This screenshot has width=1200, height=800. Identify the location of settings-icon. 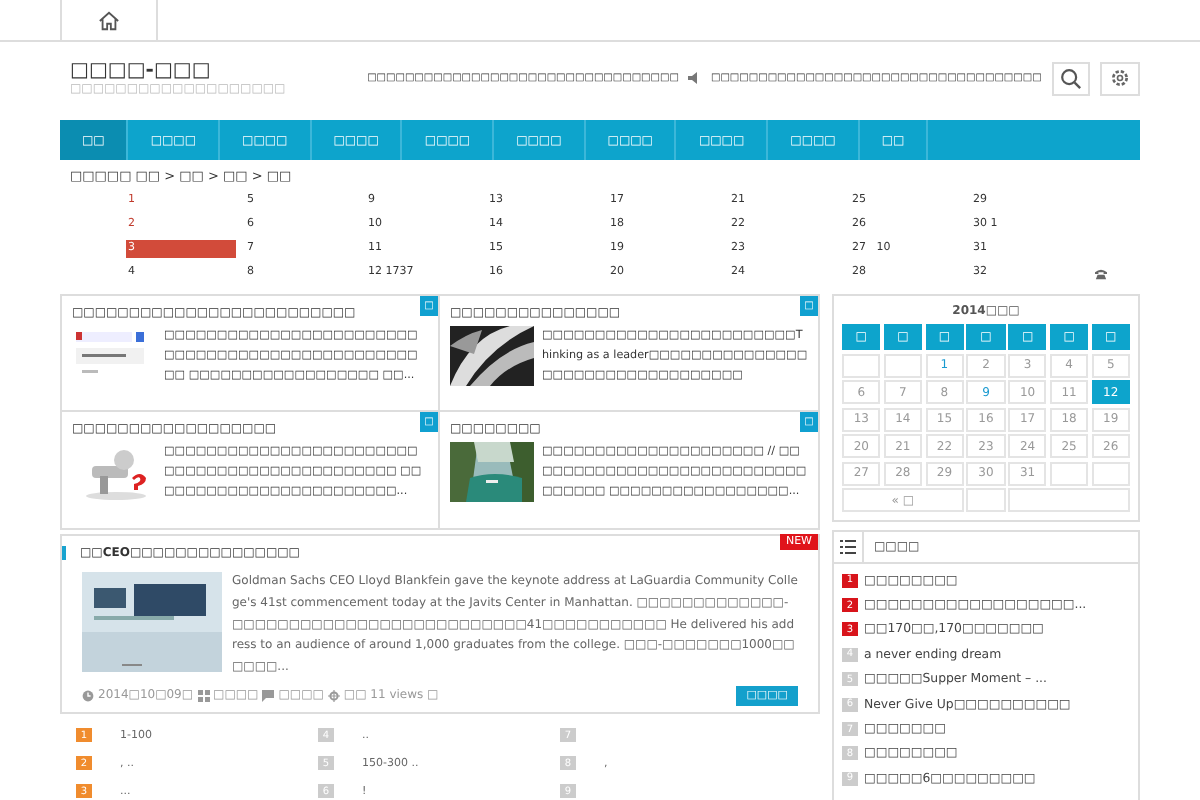
(1120, 78).